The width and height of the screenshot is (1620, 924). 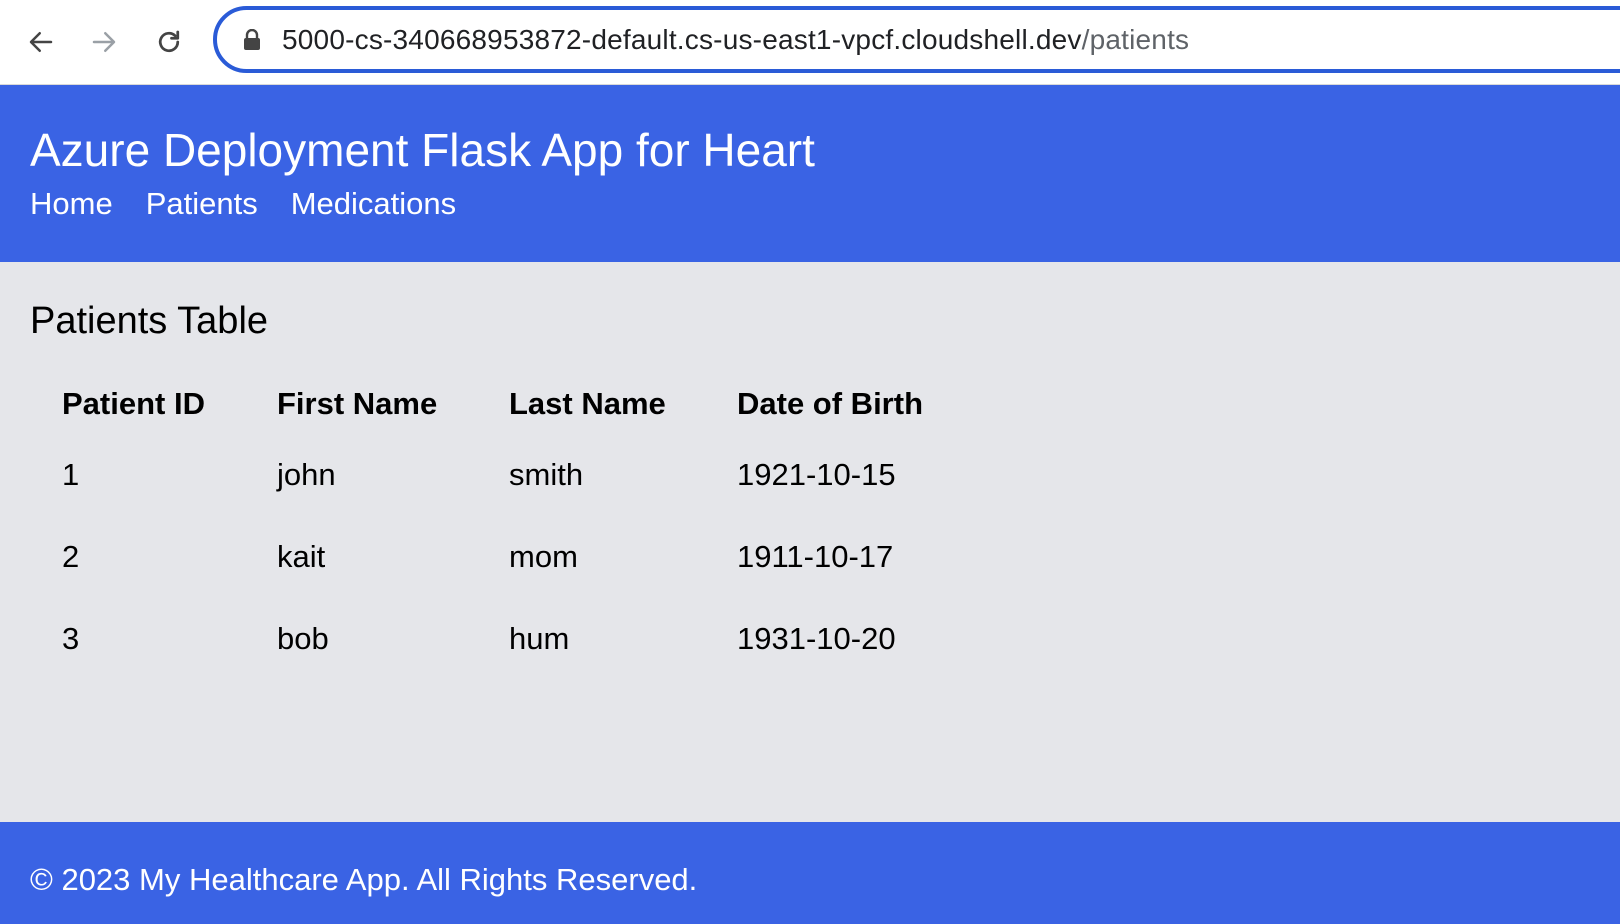 What do you see at coordinates (816, 638) in the screenshot?
I see `cell-date-of-birth: 1931-10-20` at bounding box center [816, 638].